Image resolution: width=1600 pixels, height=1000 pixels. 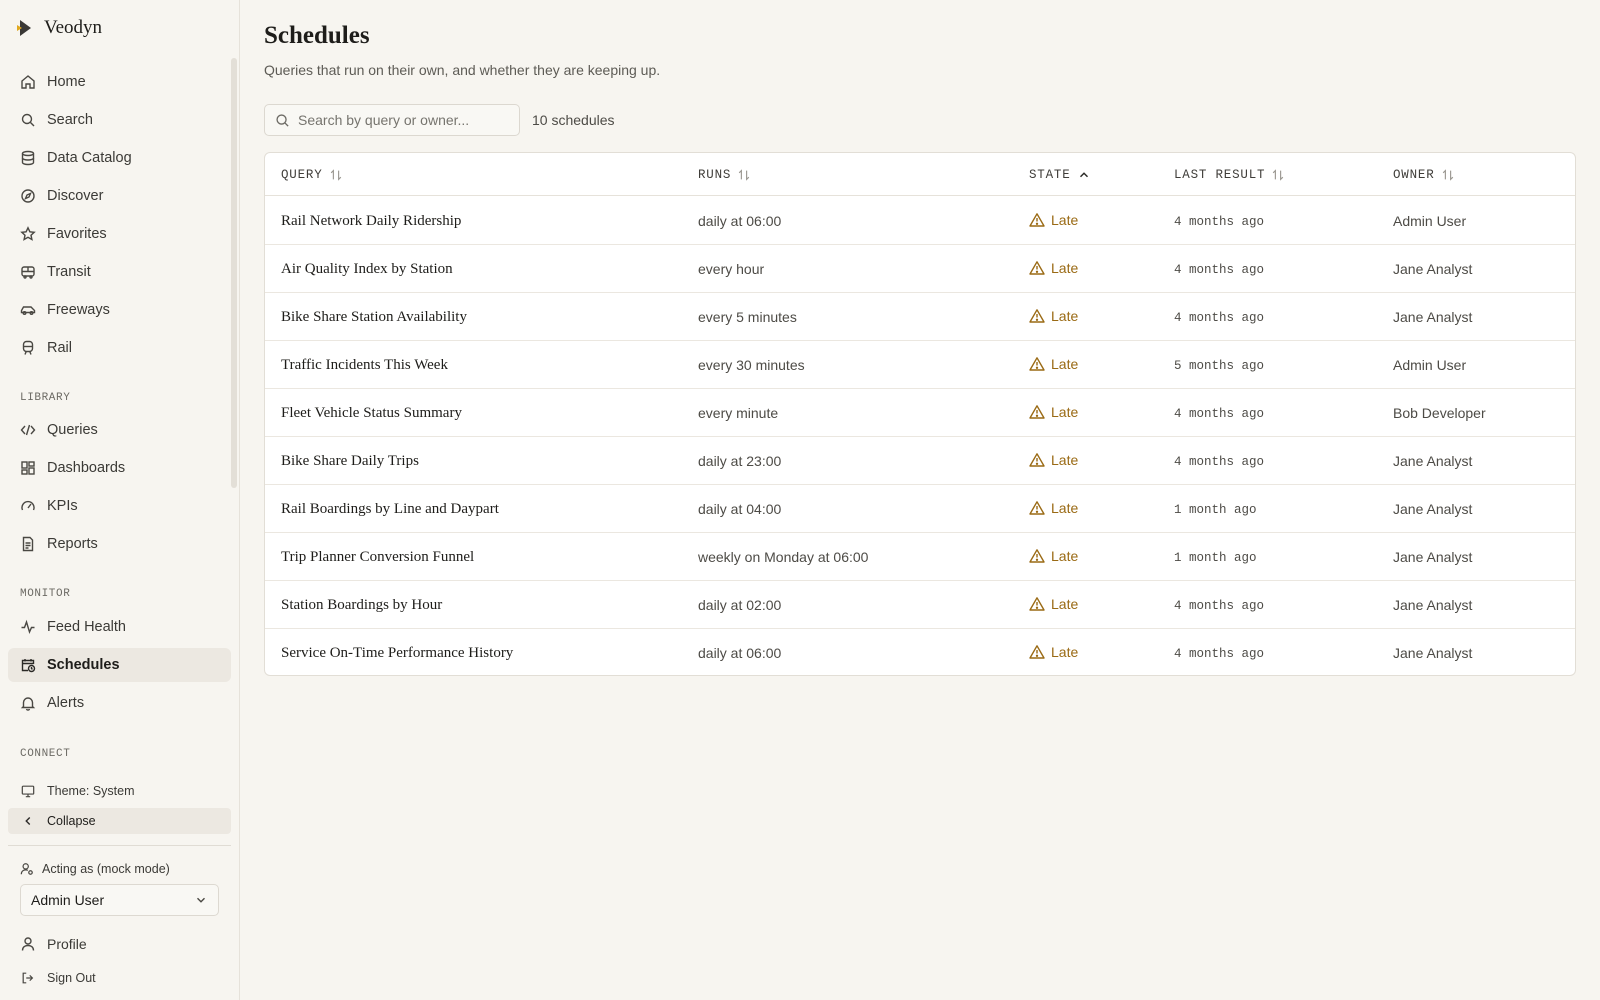 What do you see at coordinates (312, 174) in the screenshot?
I see `column-header-query: QUERY` at bounding box center [312, 174].